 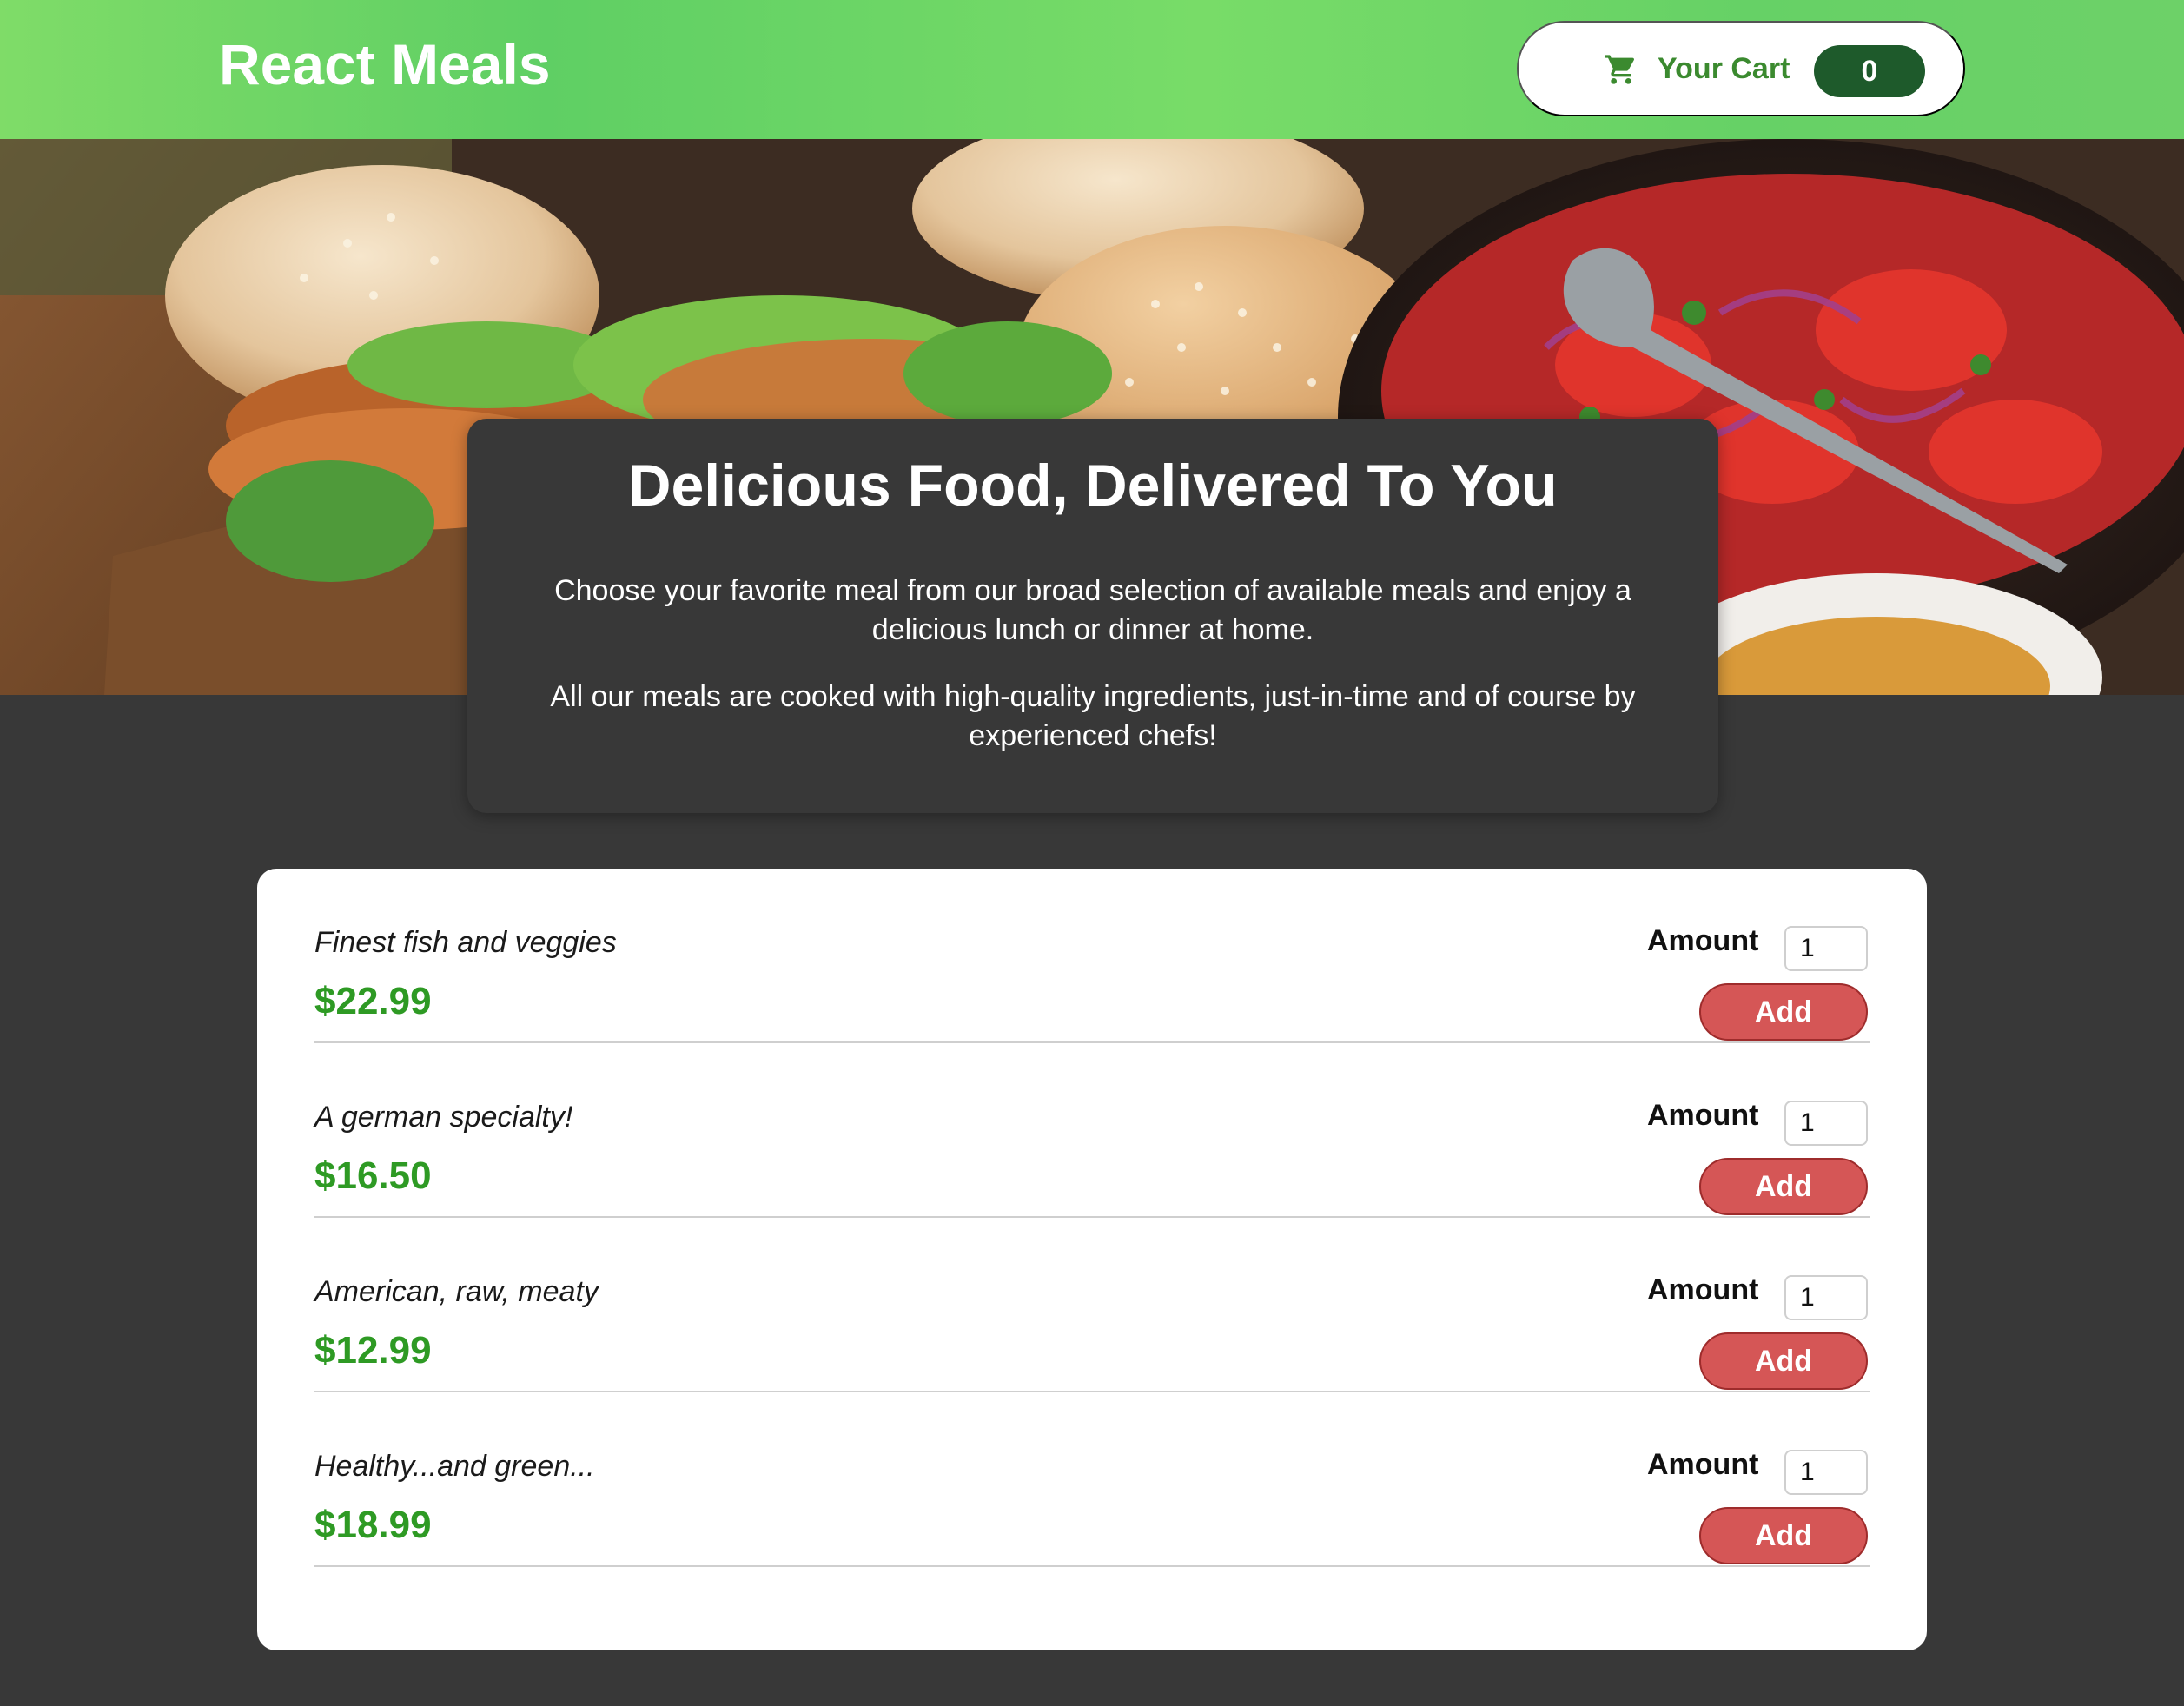 I want to click on meal-description: A german specialty!, so click(x=443, y=1117).